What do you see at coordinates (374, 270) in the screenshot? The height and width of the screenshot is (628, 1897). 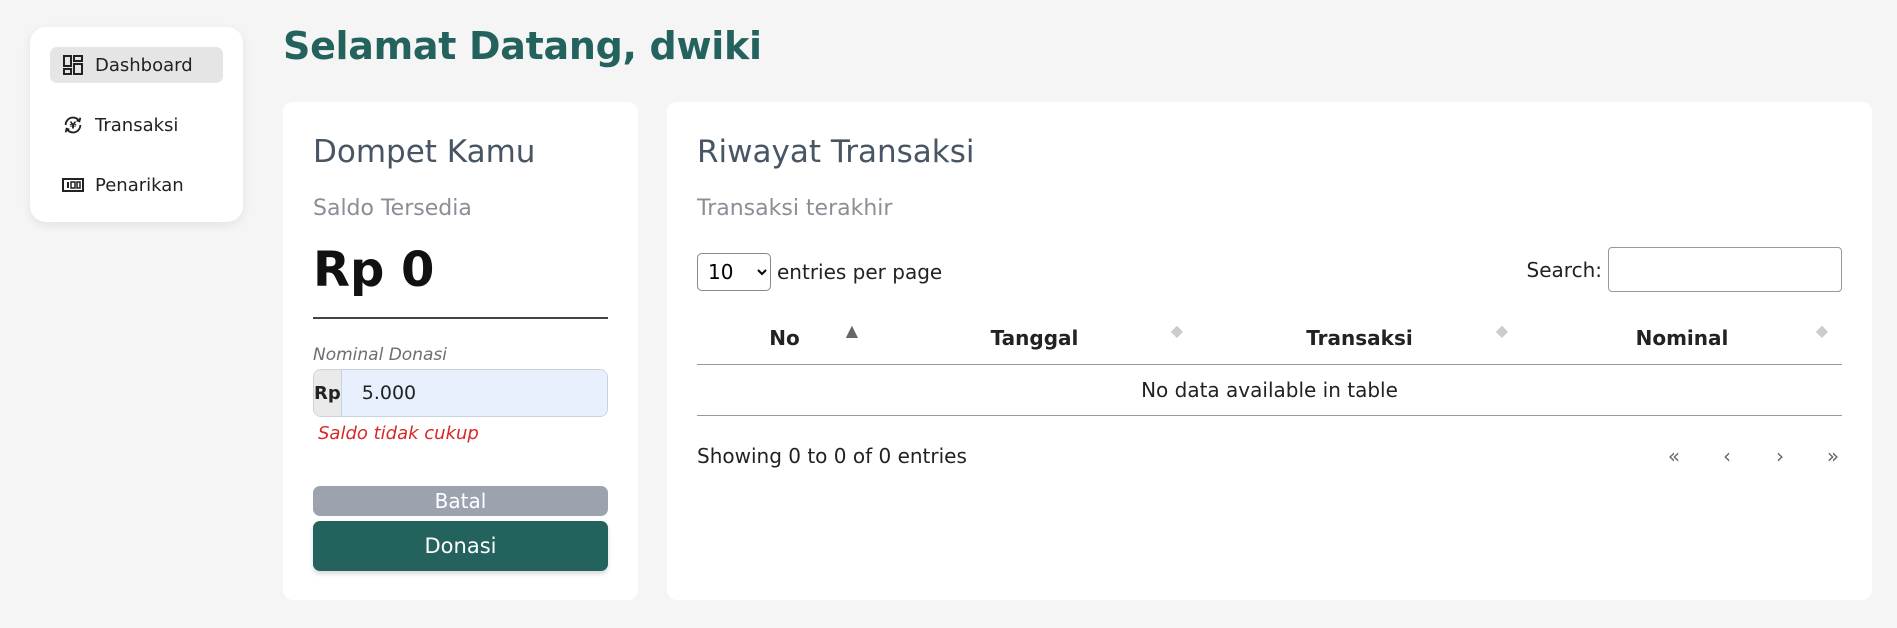 I see `balance-amount: Rp 0` at bounding box center [374, 270].